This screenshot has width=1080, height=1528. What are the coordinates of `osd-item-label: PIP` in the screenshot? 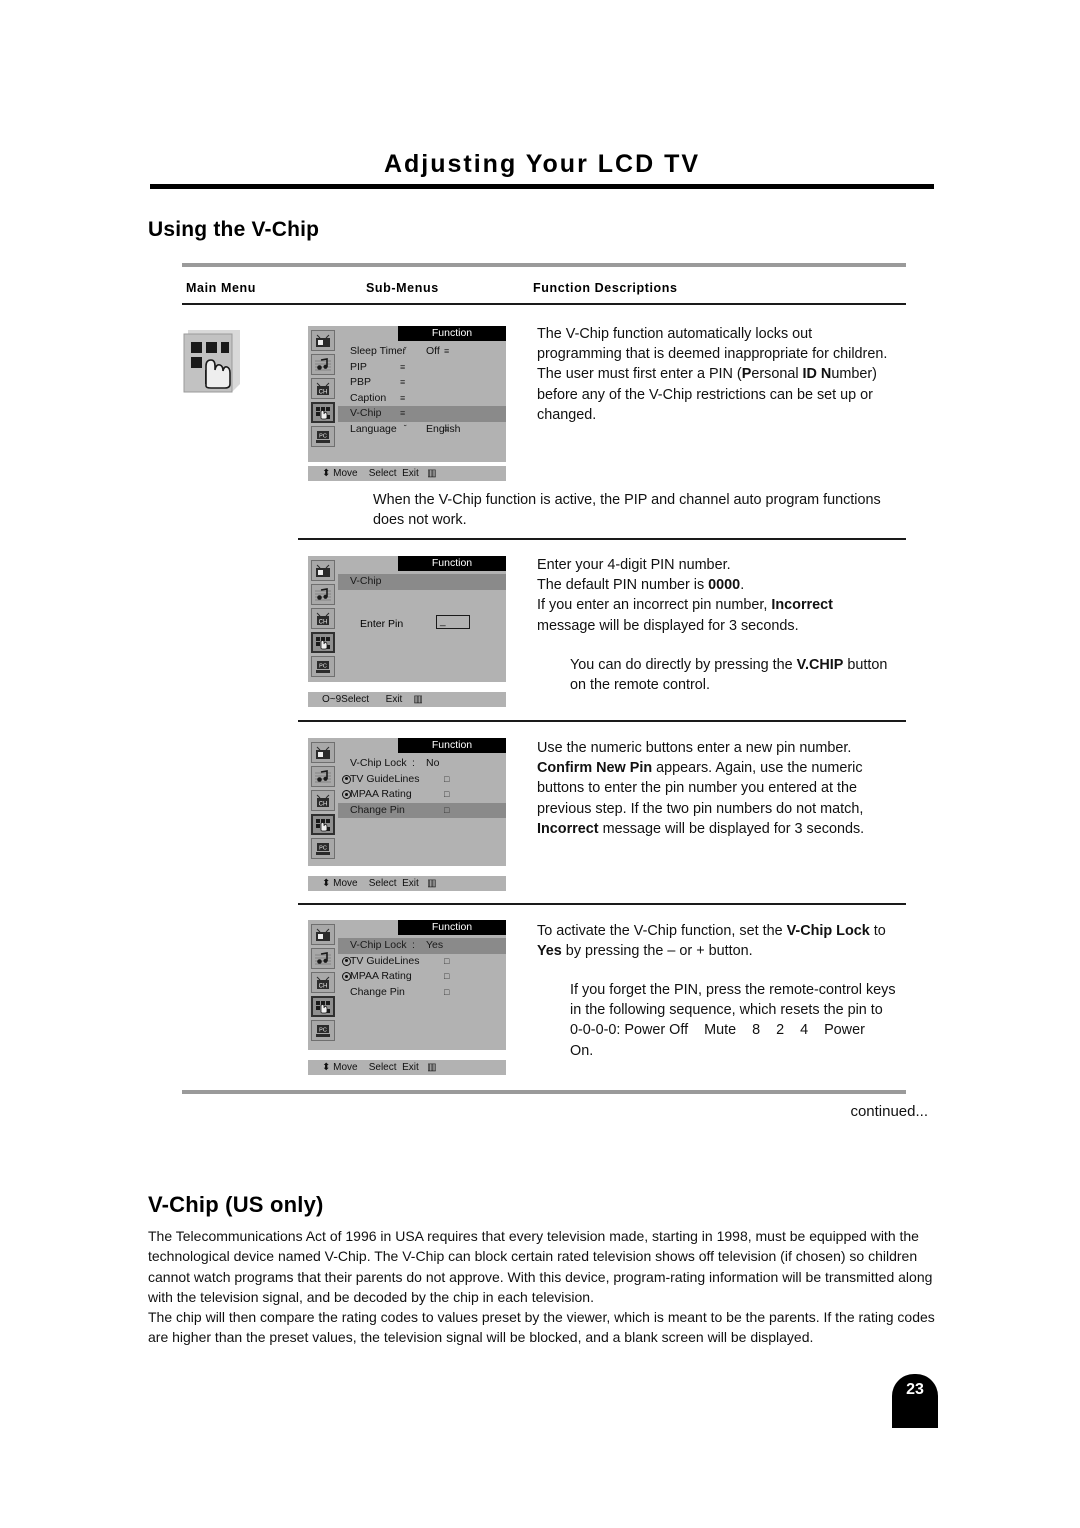 It's located at (358, 366).